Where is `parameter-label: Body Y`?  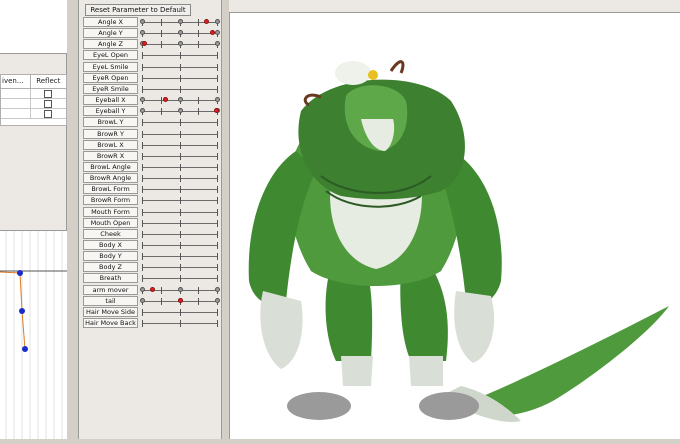
parameter-label: Body Y is located at coordinates (110, 256).